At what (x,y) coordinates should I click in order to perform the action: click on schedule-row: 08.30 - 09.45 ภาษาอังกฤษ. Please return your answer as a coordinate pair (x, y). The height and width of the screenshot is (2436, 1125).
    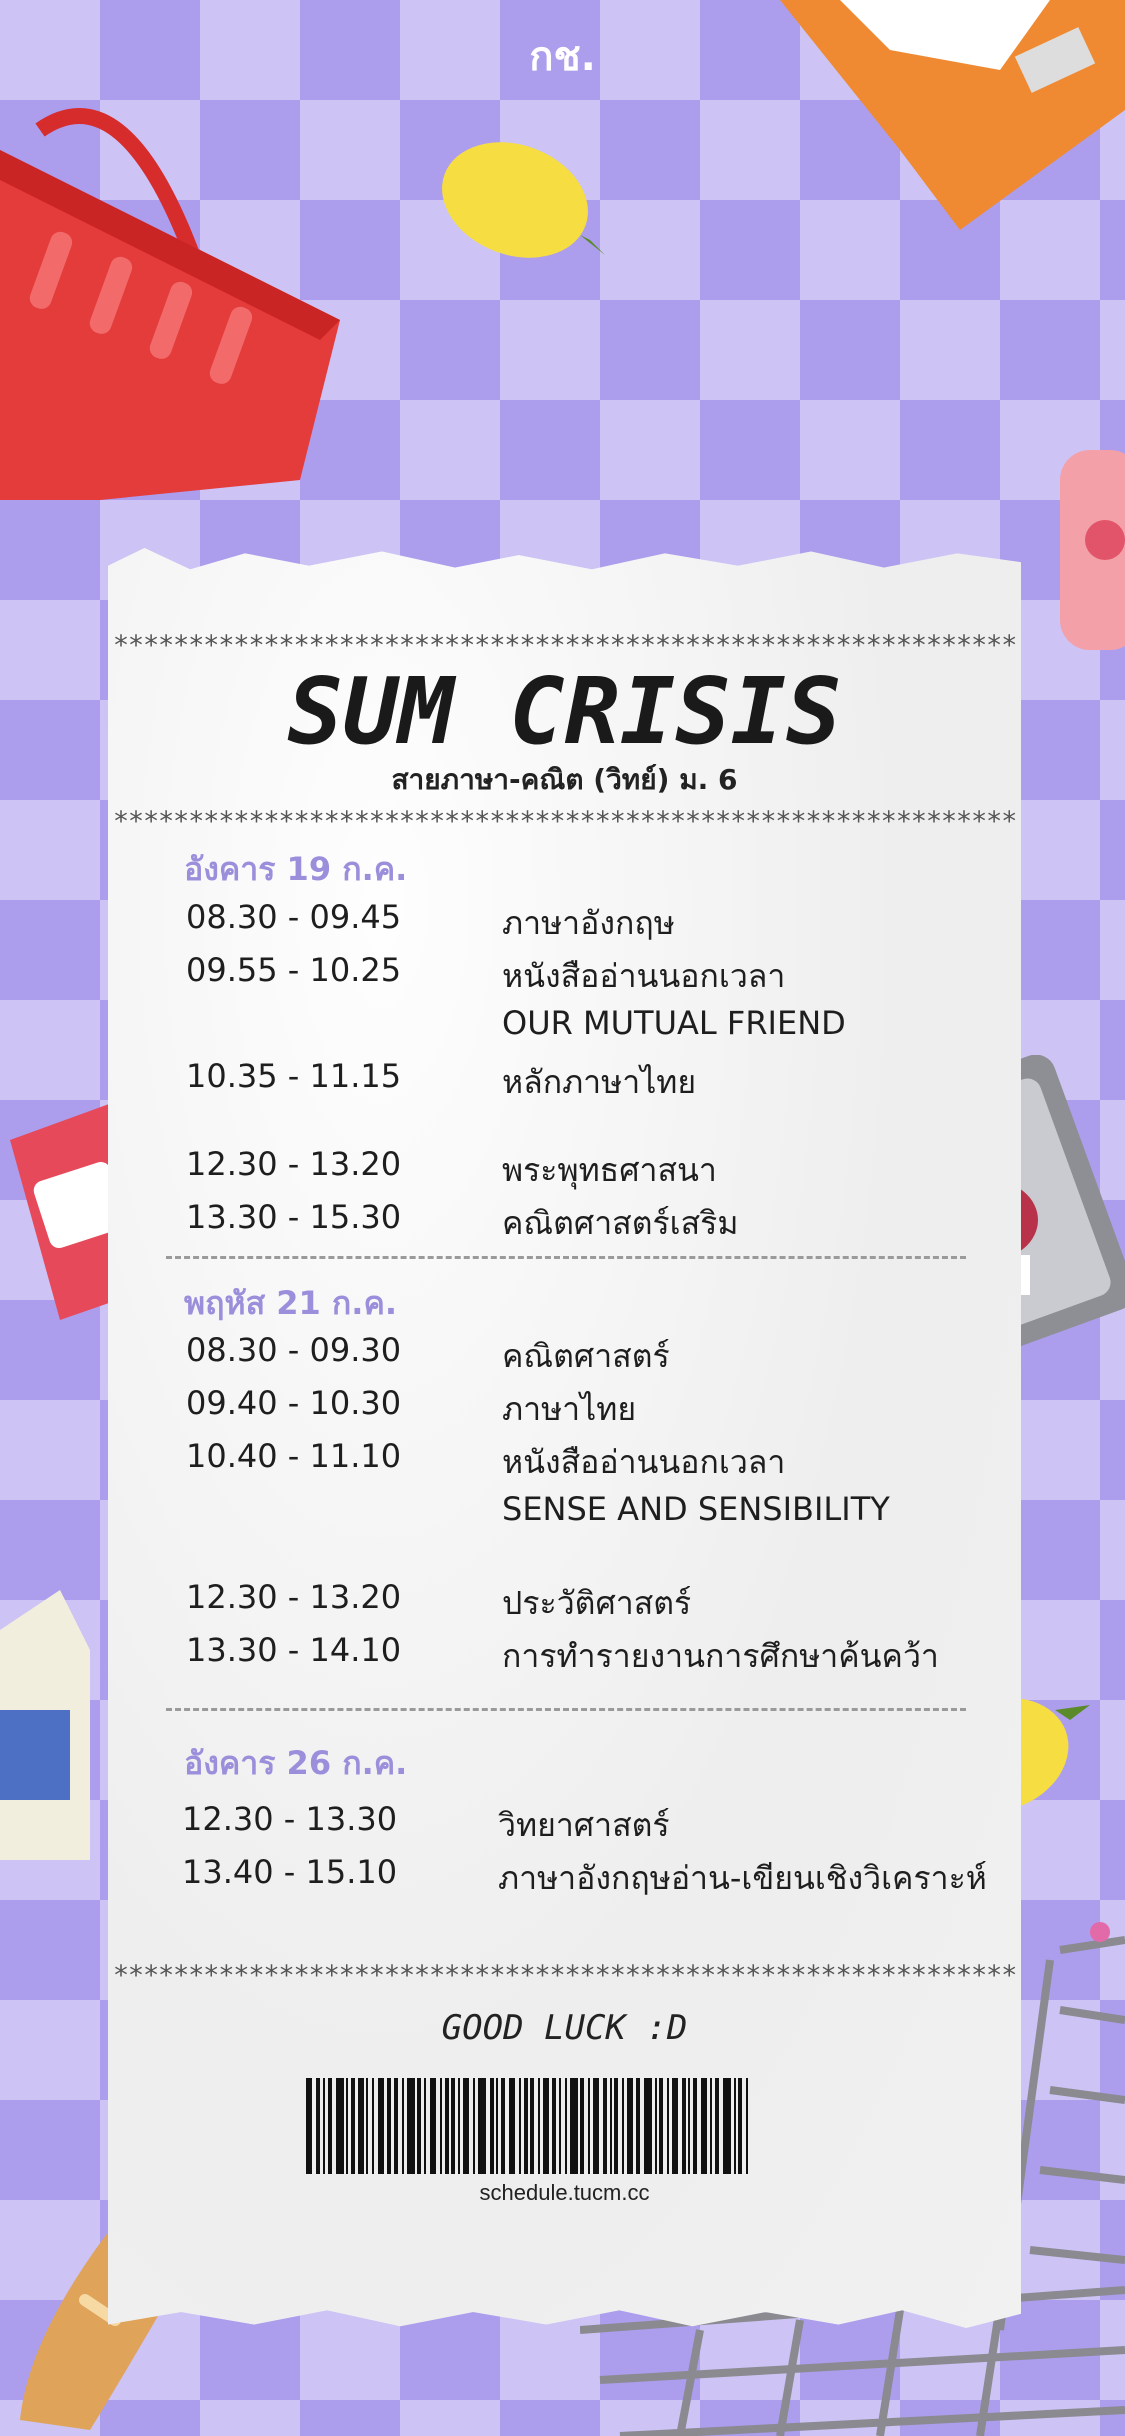
    Looking at the image, I should click on (430, 920).